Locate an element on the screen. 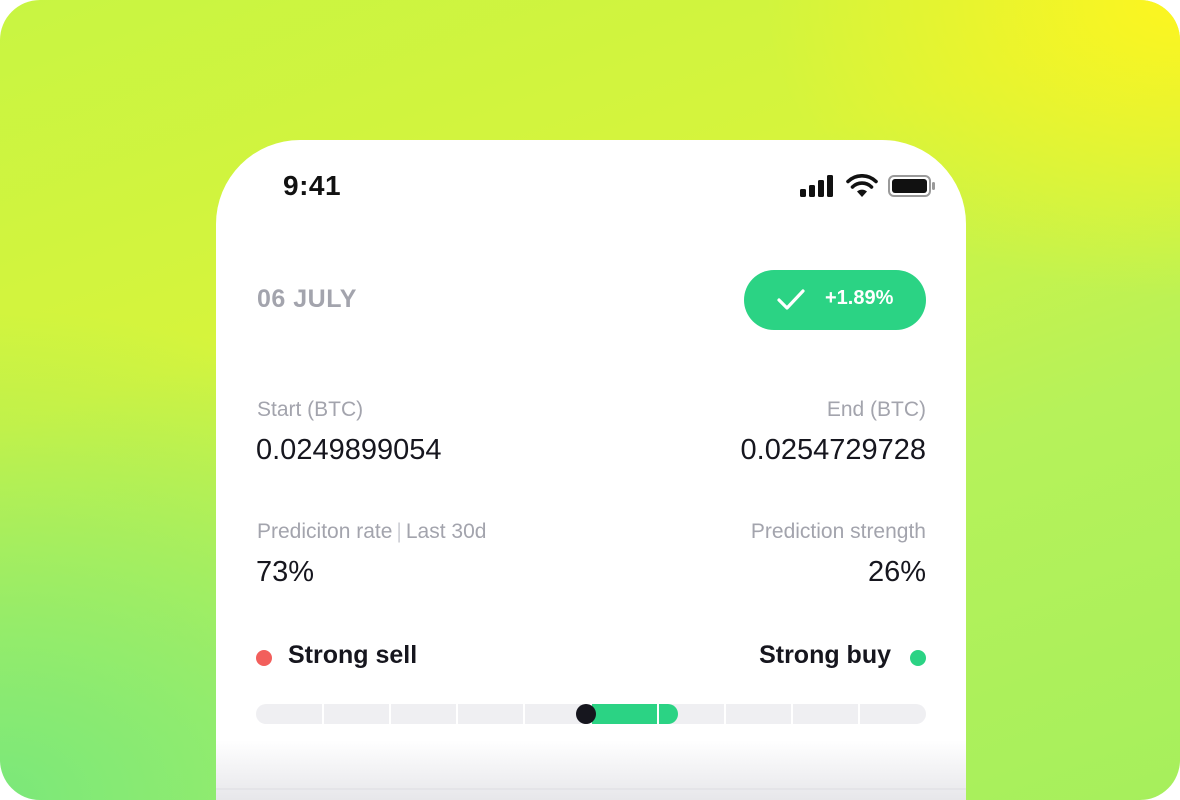 The width and height of the screenshot is (1180, 800). strength-meter is located at coordinates (591, 714).